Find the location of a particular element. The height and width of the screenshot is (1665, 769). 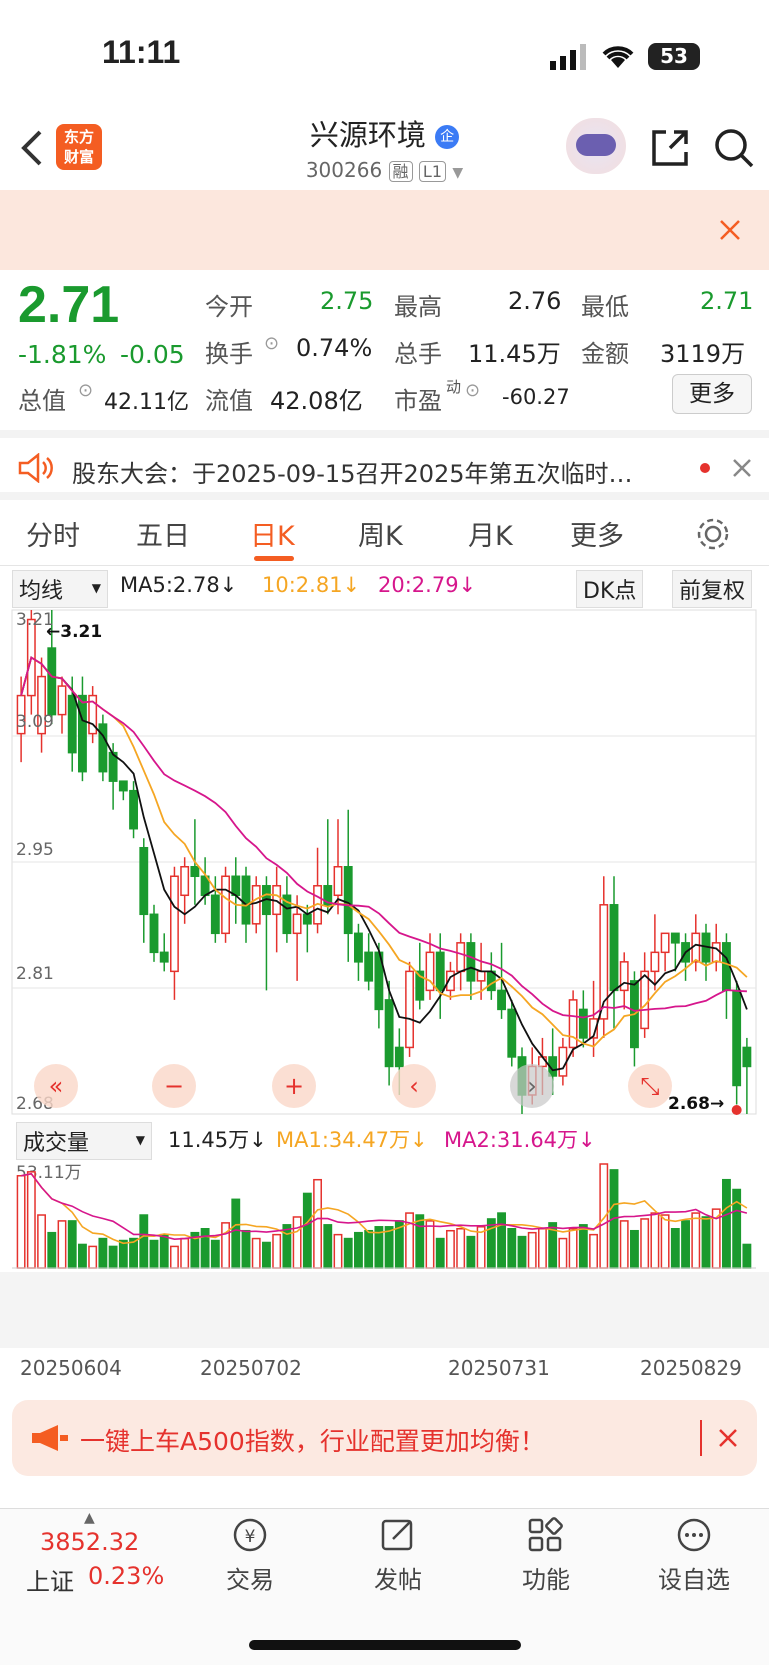

more-button: 更多 is located at coordinates (712, 394).